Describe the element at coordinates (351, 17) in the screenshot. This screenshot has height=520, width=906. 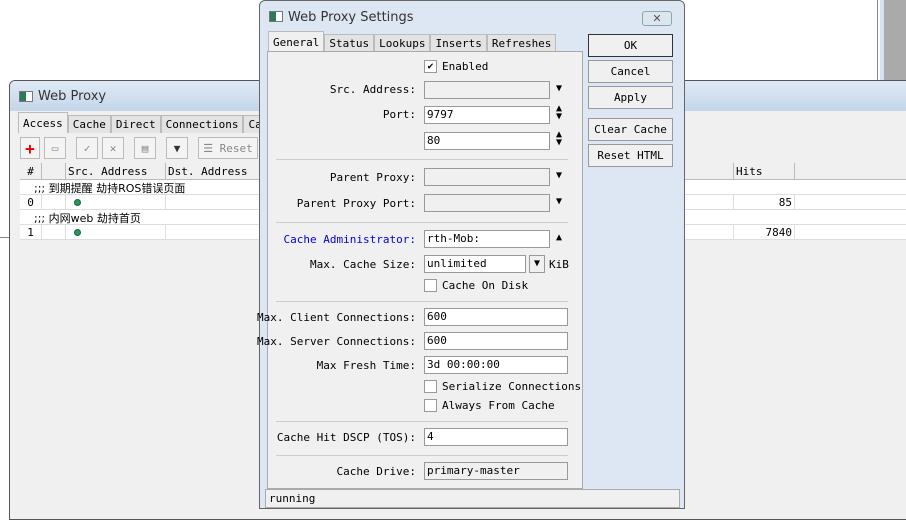
I see `dialog-title: Web Proxy Settings` at that location.